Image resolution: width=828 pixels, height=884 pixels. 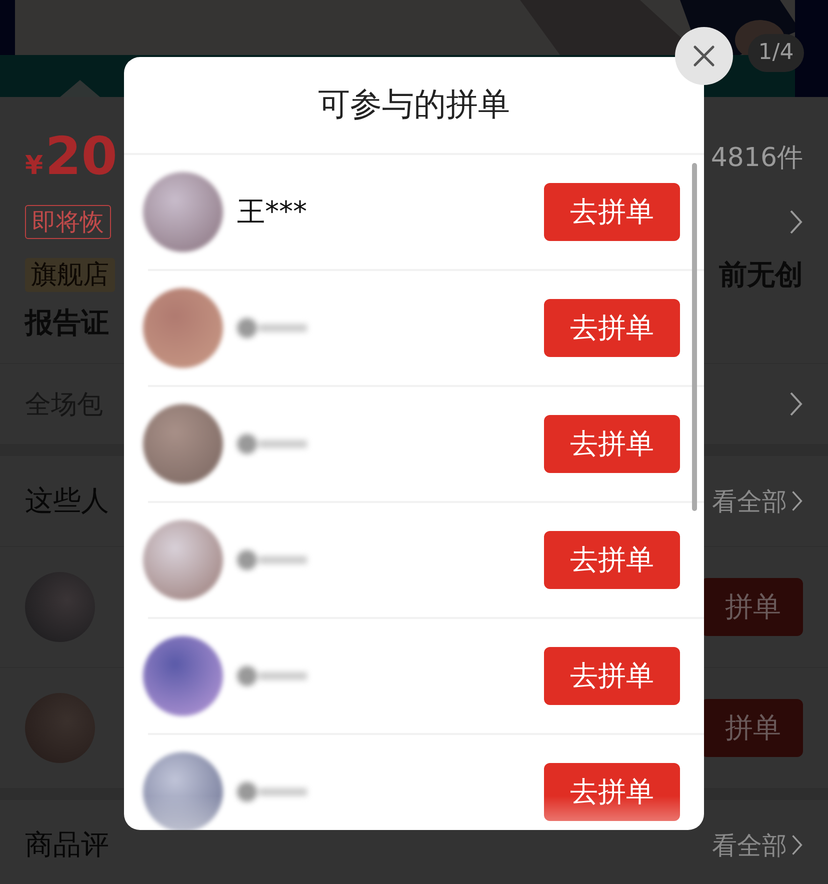 I want to click on price: ¥20, so click(x=71, y=157).